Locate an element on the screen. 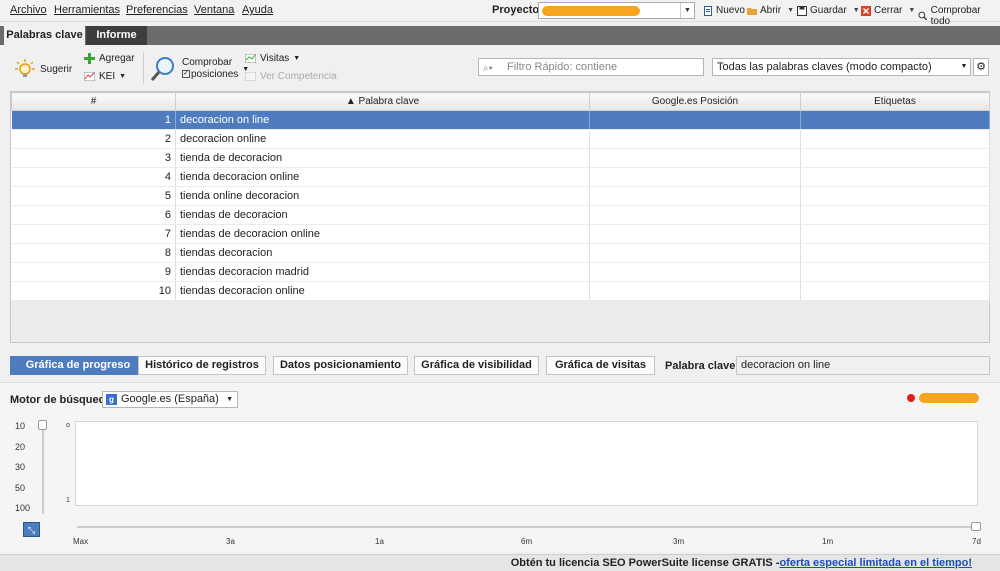 Image resolution: width=1000 pixels, height=571 pixels. promo-link: oferta especial limitada en el tiempo! is located at coordinates (875, 563).